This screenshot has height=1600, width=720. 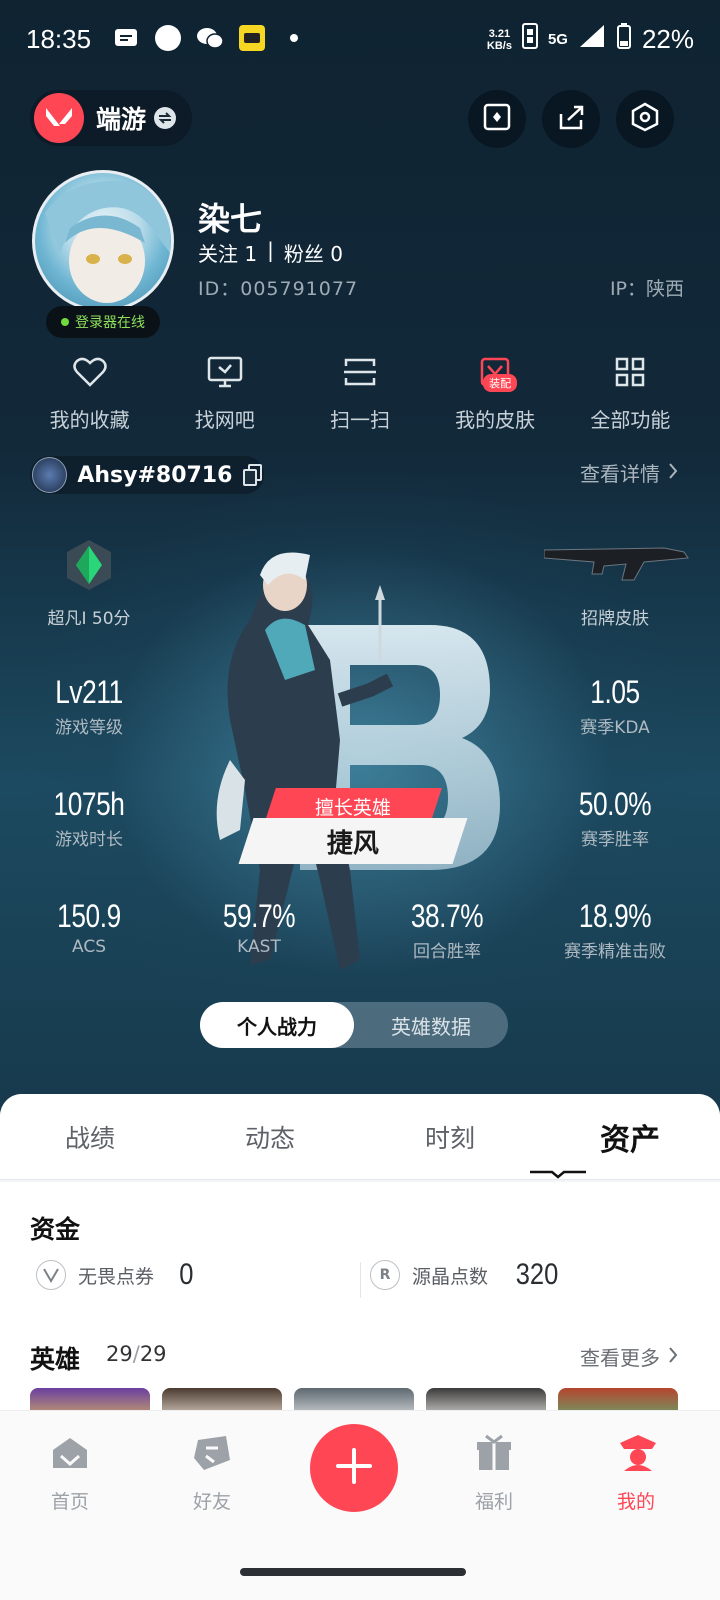 I want to click on circle-app-icon, so click(x=168, y=38).